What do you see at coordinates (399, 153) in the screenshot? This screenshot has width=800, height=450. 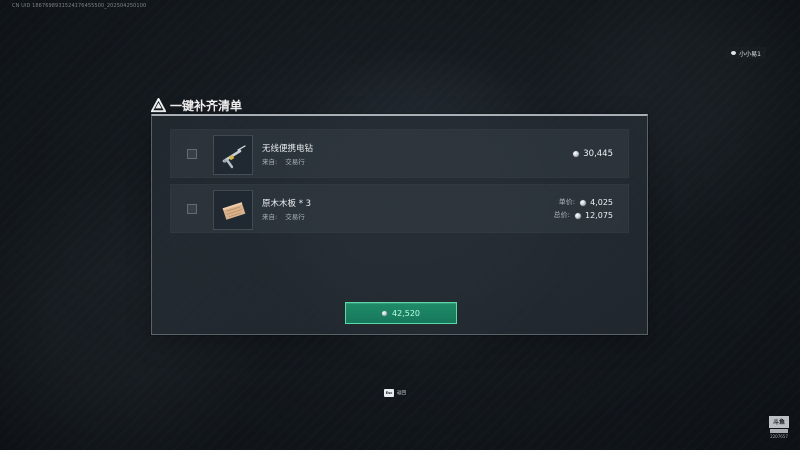 I see `item-row-drill: 无线便携电钻 来自: 交易行 30,445` at bounding box center [399, 153].